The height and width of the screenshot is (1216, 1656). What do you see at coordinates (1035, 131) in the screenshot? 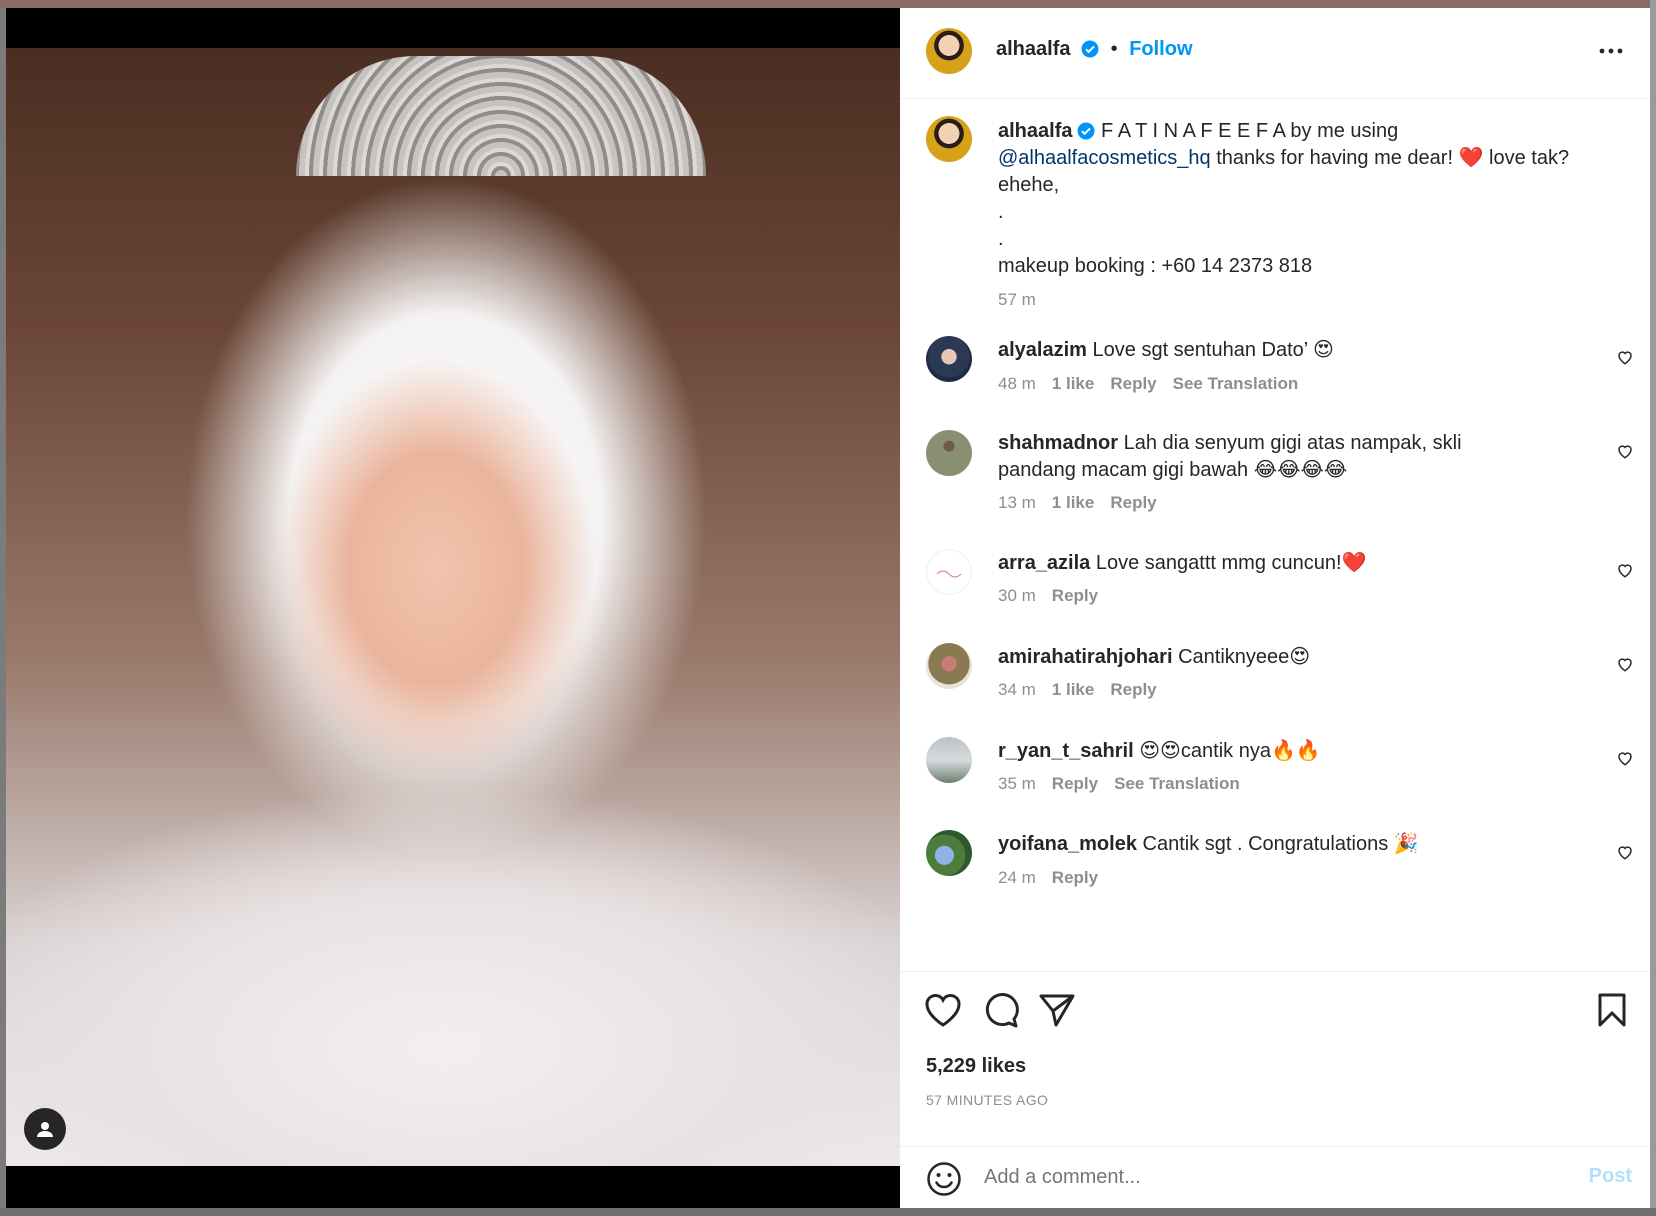
I see `caption-username: alhaalfa` at bounding box center [1035, 131].